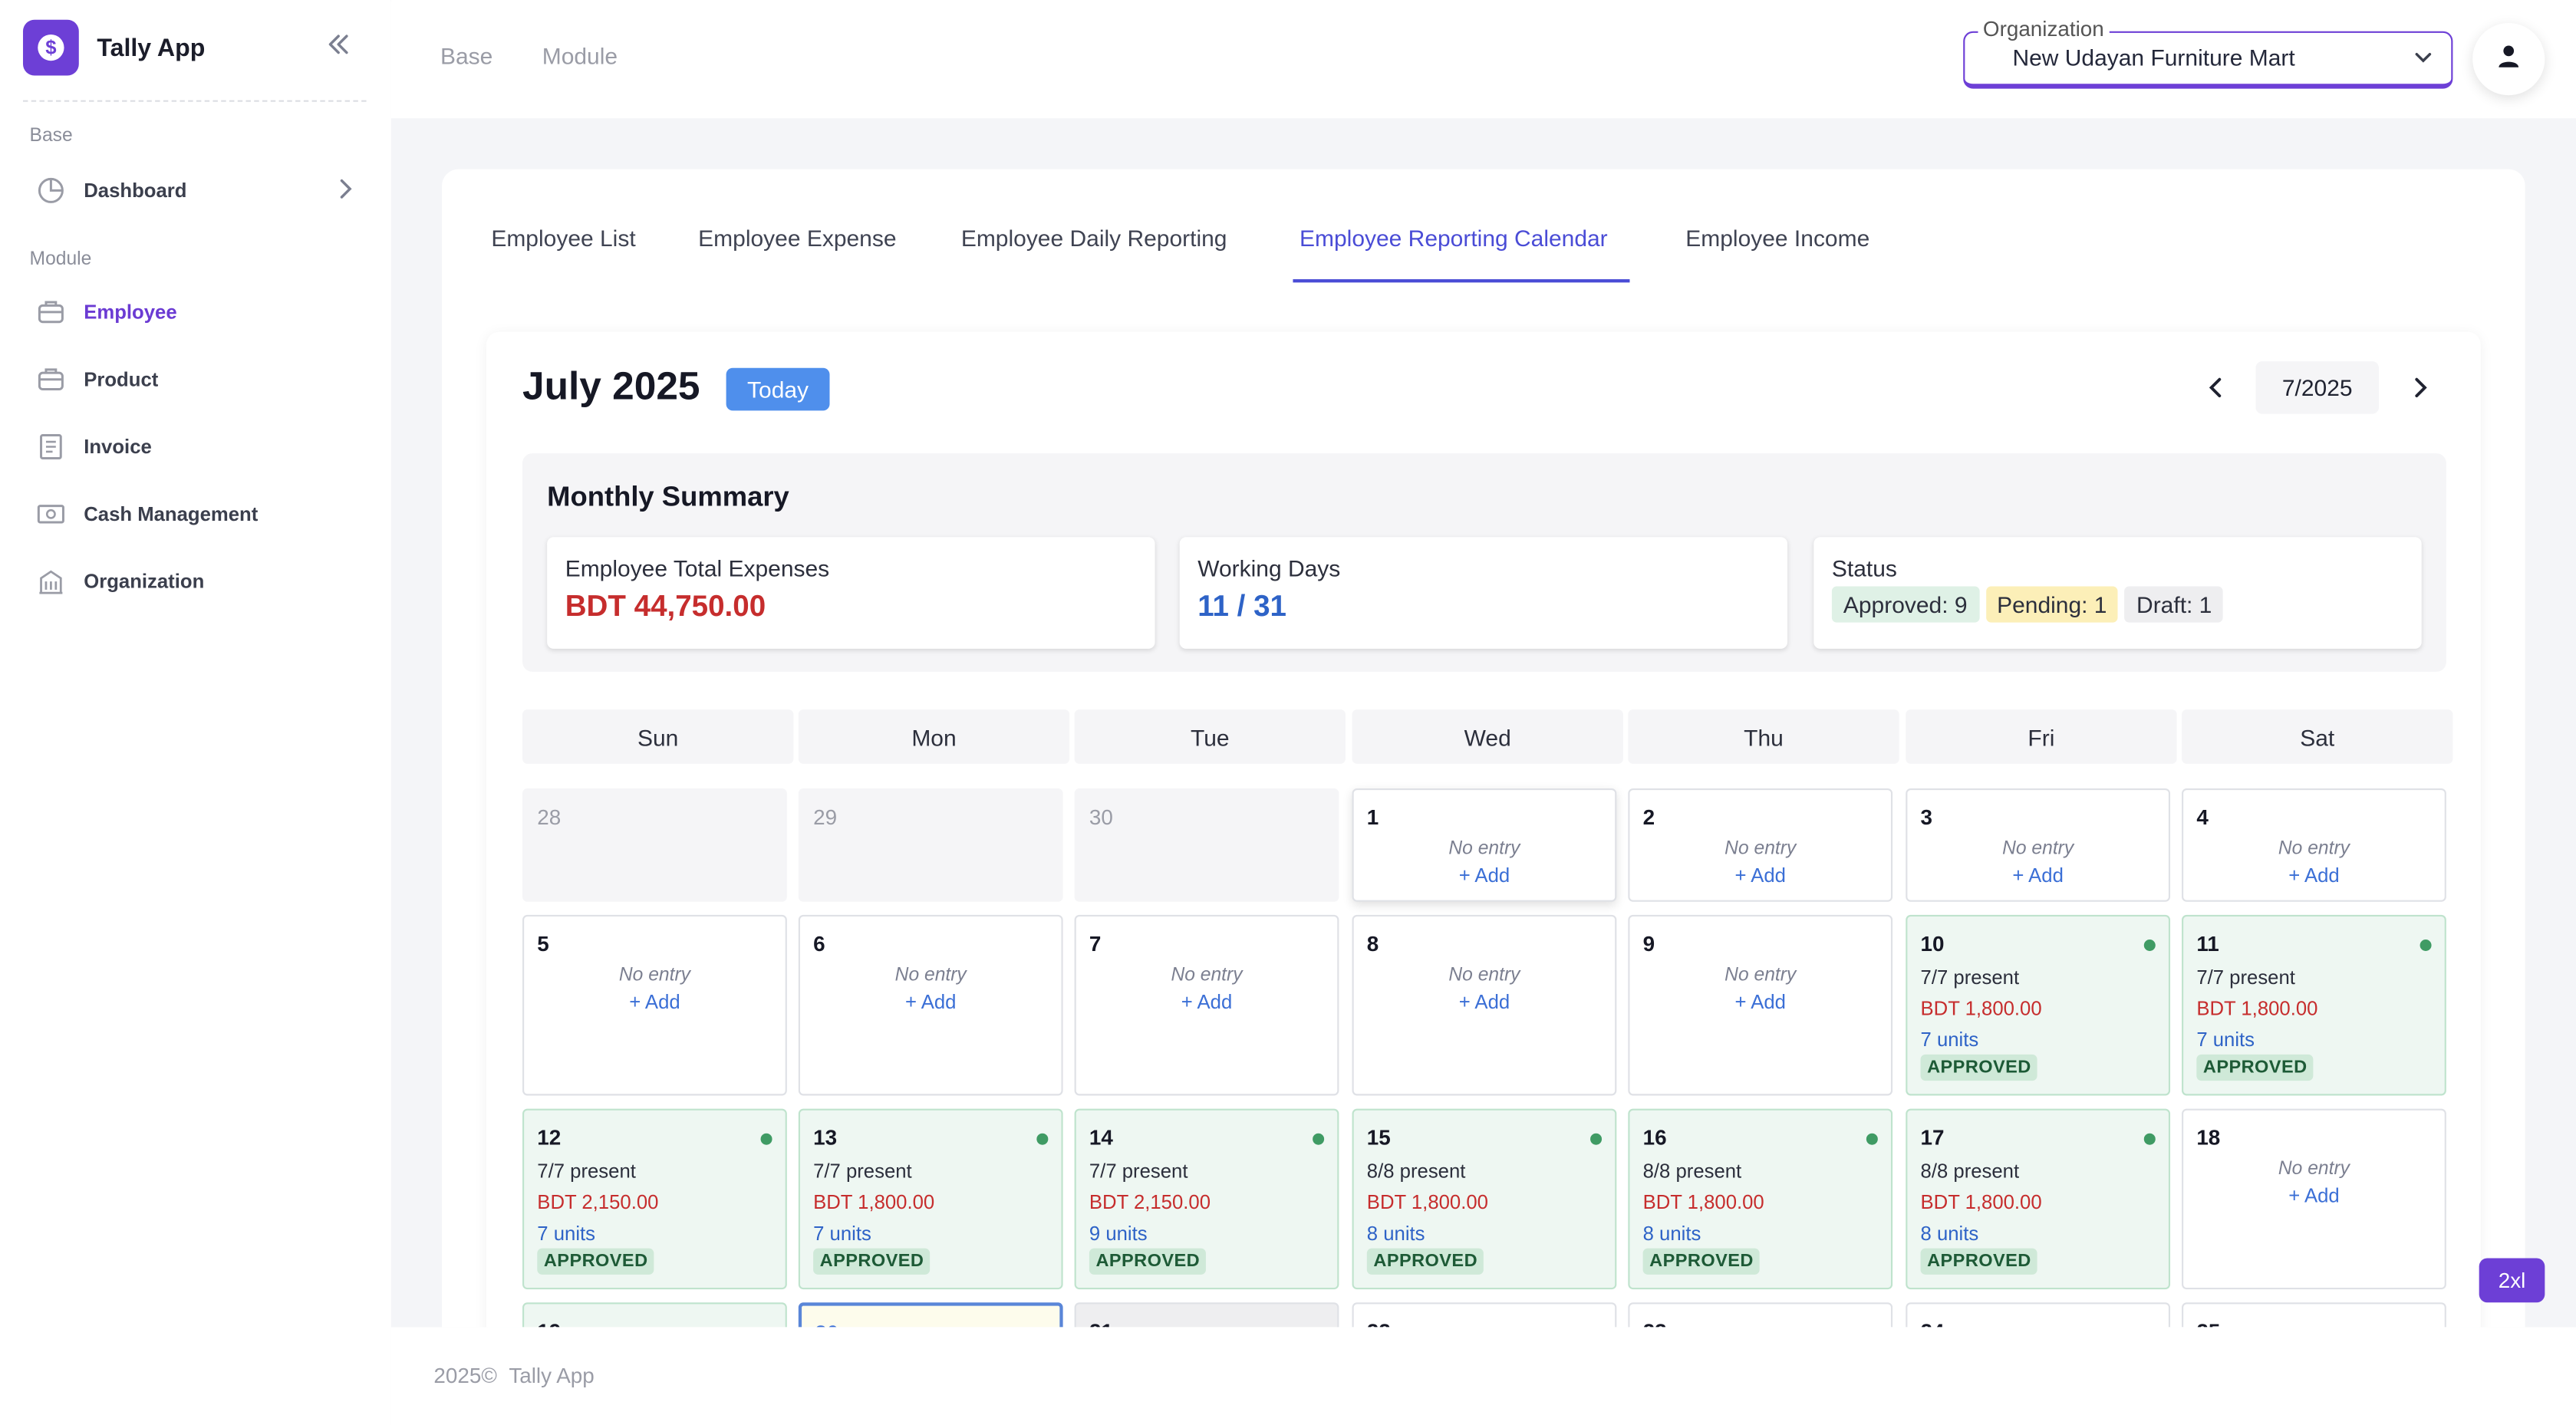  Describe the element at coordinates (2512, 1280) in the screenshot. I see `breakpoint-badge: 2xl` at that location.